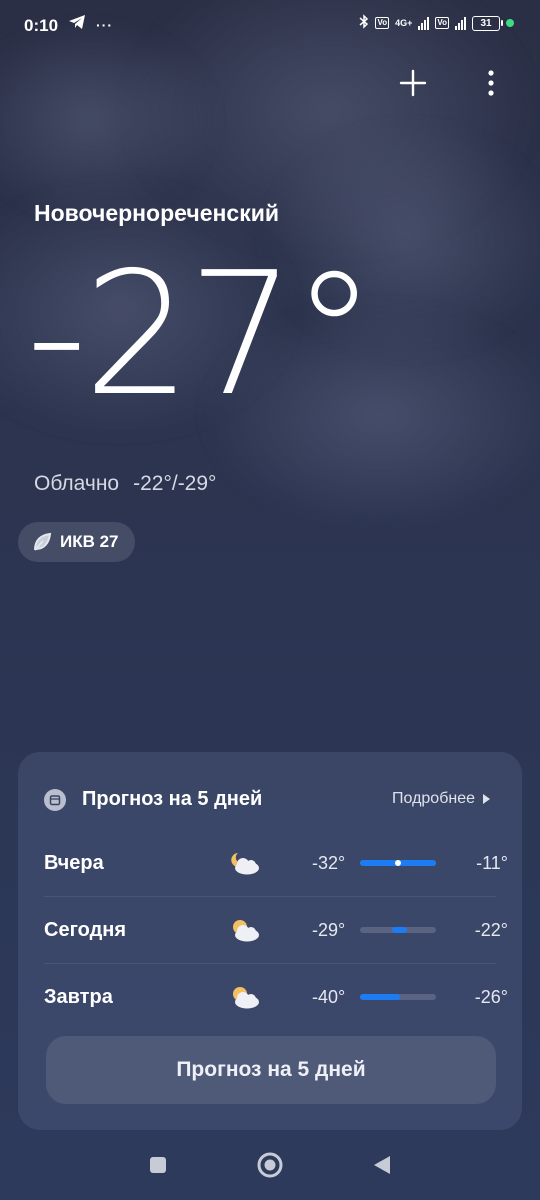 This screenshot has width=540, height=1200. What do you see at coordinates (460, 23) in the screenshot?
I see `signal-2-icon` at bounding box center [460, 23].